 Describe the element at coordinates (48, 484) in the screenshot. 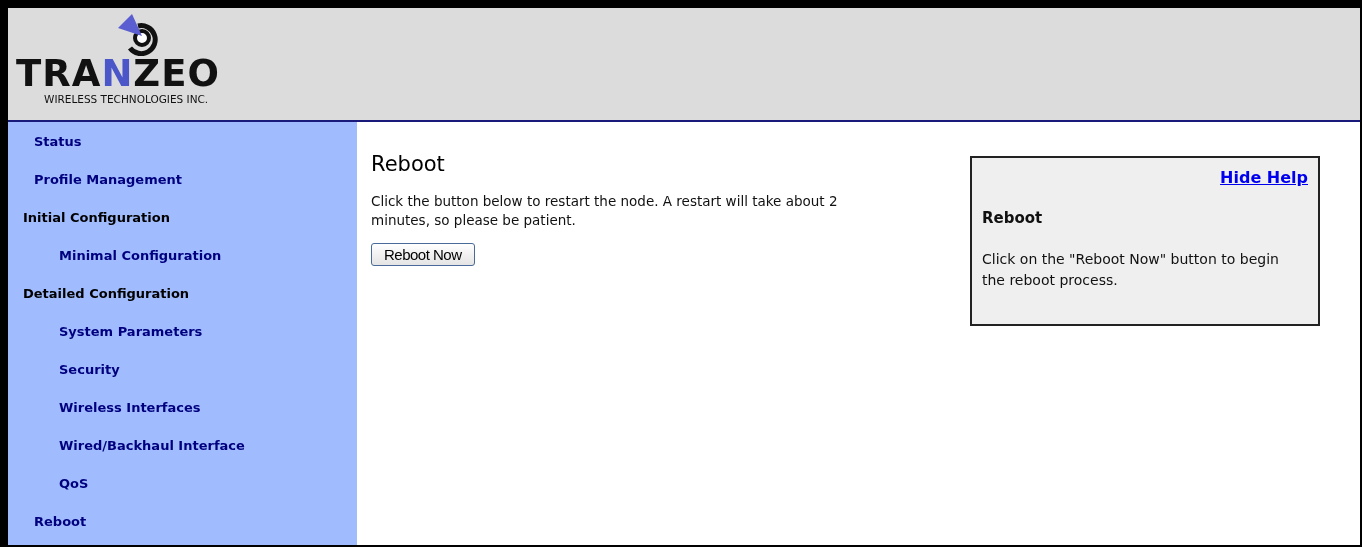

I see `menu-link: QoS` at that location.